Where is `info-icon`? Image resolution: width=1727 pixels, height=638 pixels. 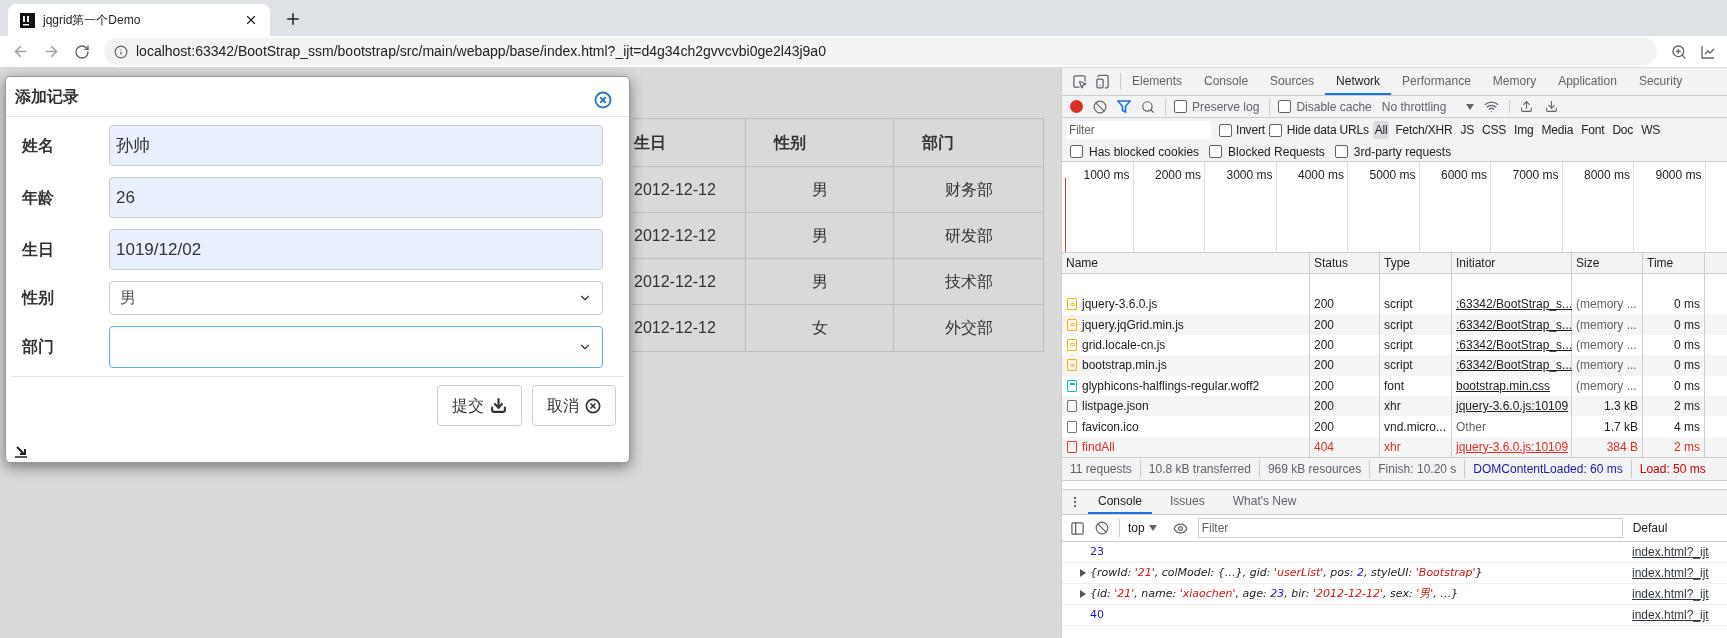
info-icon is located at coordinates (121, 51).